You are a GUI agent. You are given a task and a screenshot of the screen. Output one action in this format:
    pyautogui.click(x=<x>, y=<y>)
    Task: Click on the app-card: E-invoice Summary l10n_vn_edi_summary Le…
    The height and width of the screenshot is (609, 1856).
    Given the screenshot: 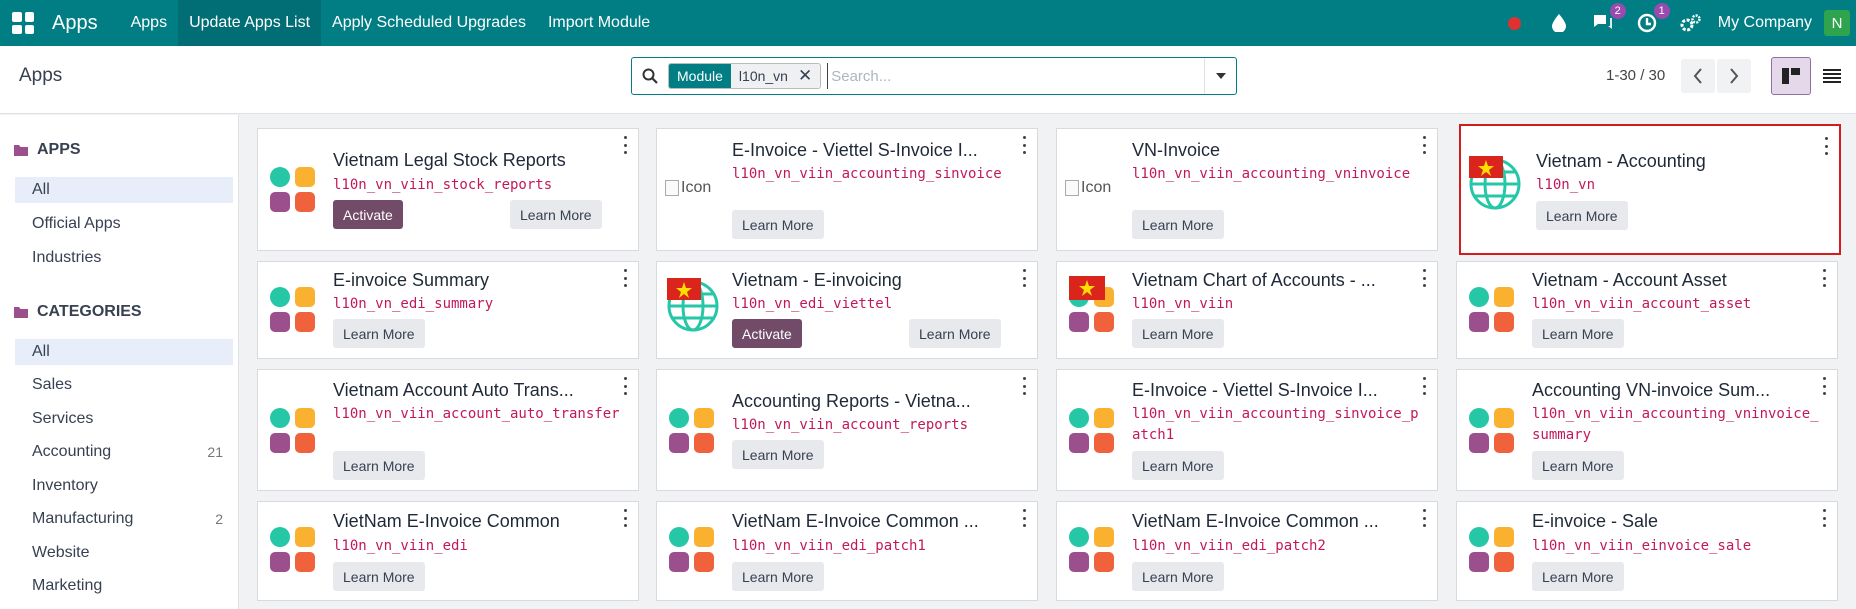 What is the action you would take?
    pyautogui.click(x=448, y=310)
    